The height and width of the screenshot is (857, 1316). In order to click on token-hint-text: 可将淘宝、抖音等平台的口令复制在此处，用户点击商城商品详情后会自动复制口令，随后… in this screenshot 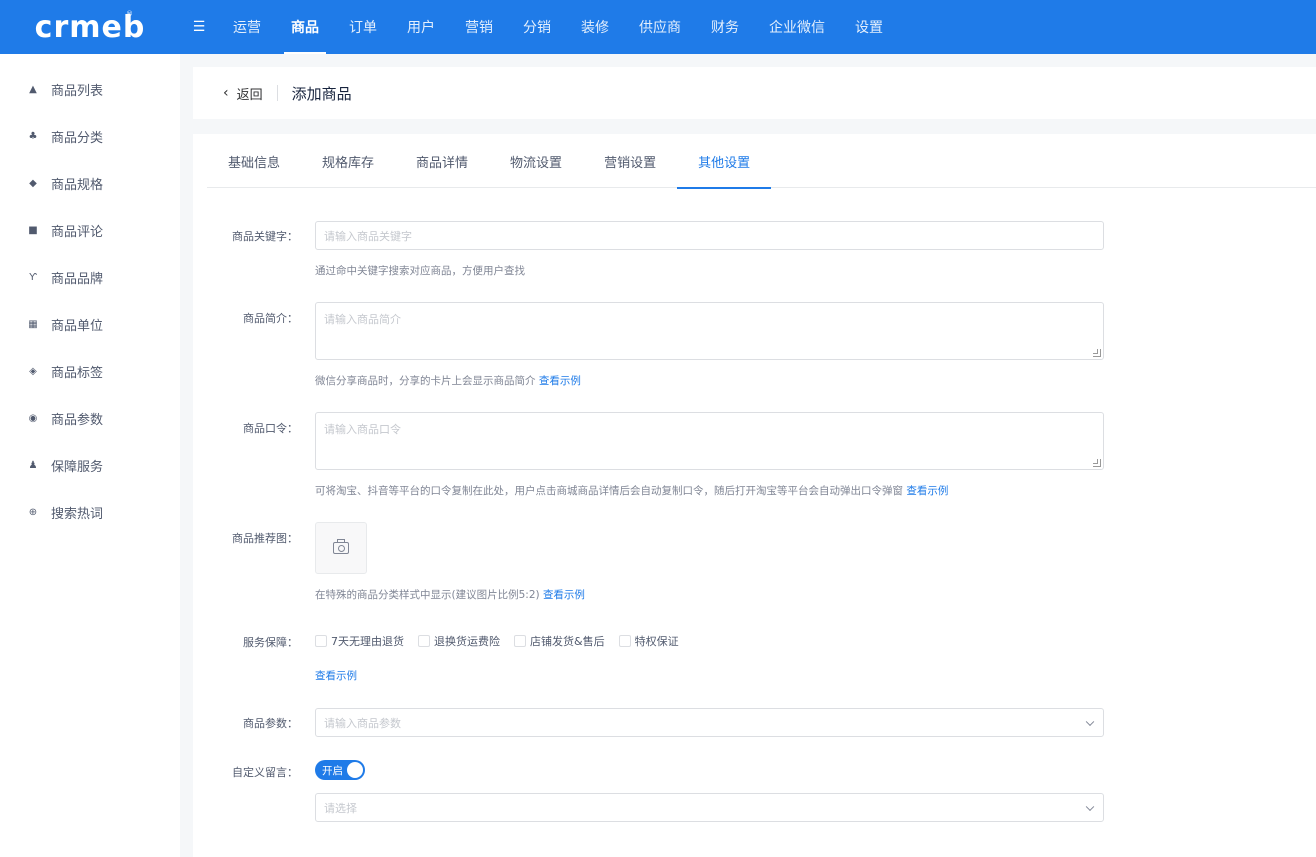, I will do `click(609, 491)`.